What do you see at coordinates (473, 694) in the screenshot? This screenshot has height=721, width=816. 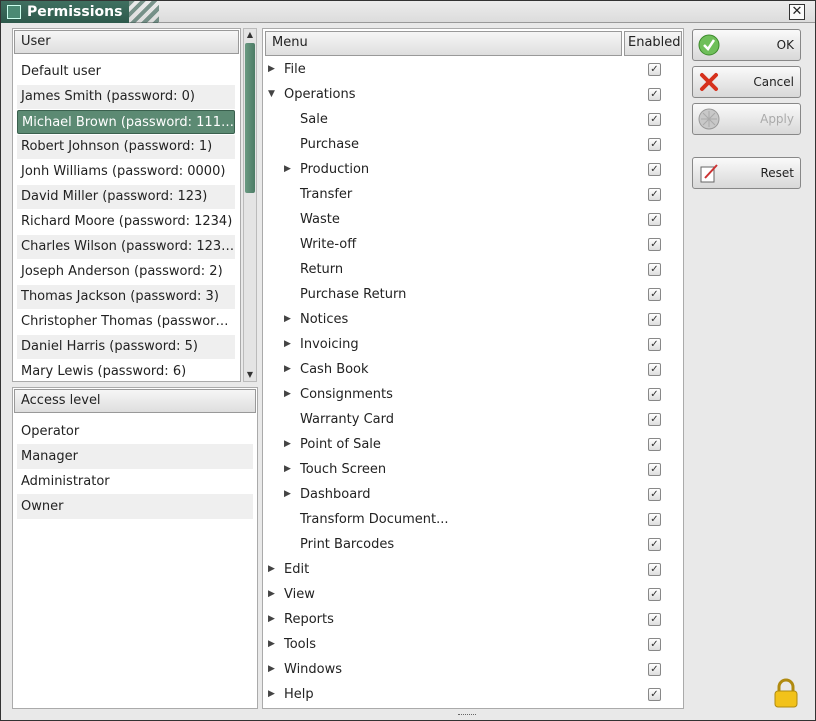 I see `menu-tree-row: ▶ Help ✓` at bounding box center [473, 694].